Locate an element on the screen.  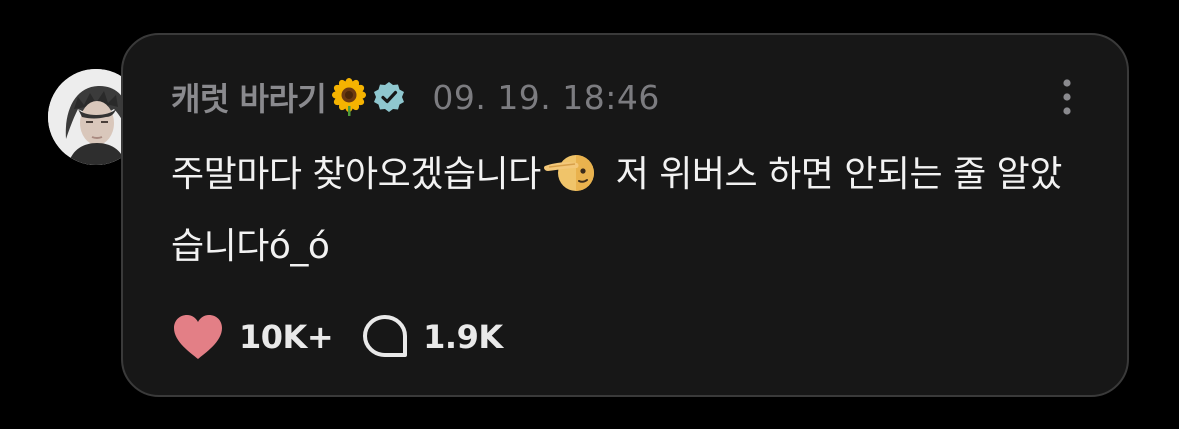
post-text-part1: 주말마다 찾아오겠습니다 is located at coordinates (356, 174).